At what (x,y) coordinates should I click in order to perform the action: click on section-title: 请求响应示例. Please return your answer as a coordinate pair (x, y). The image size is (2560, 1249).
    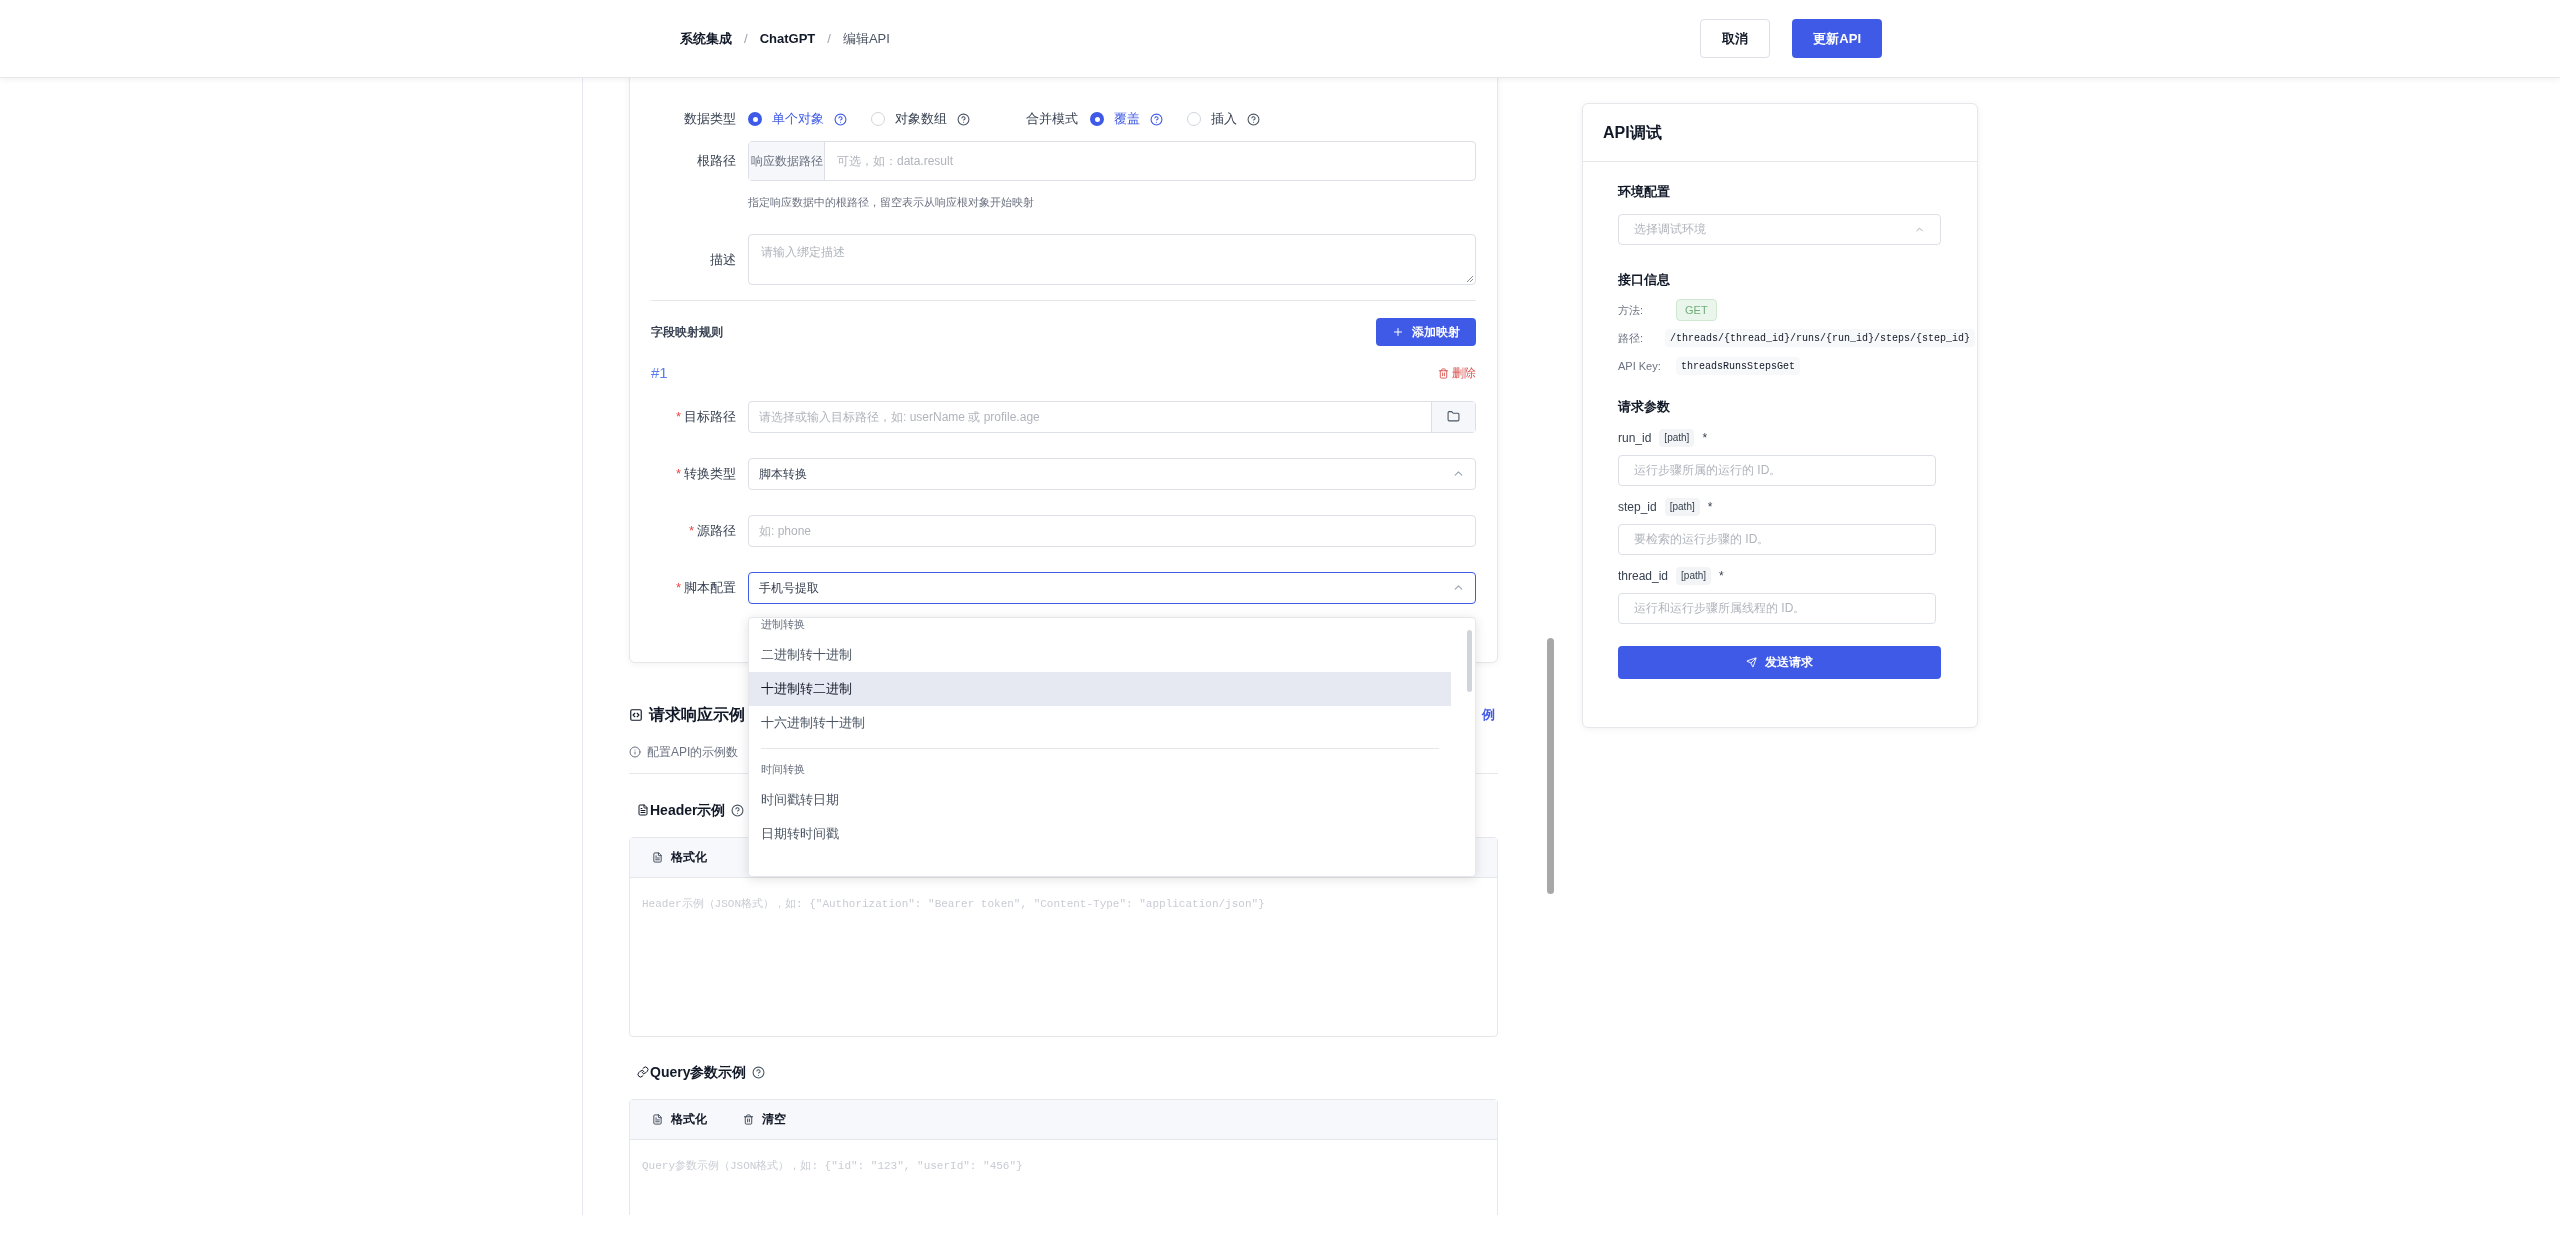
    Looking at the image, I should click on (697, 714).